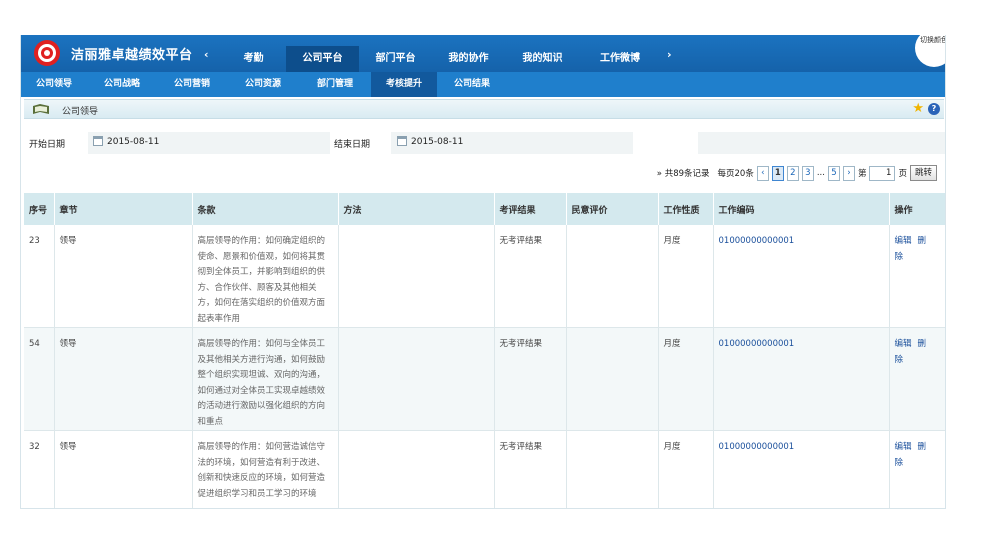 Image resolution: width=990 pixels, height=534 pixels. I want to click on nav-prev-arrow-icon: ‹, so click(206, 54).